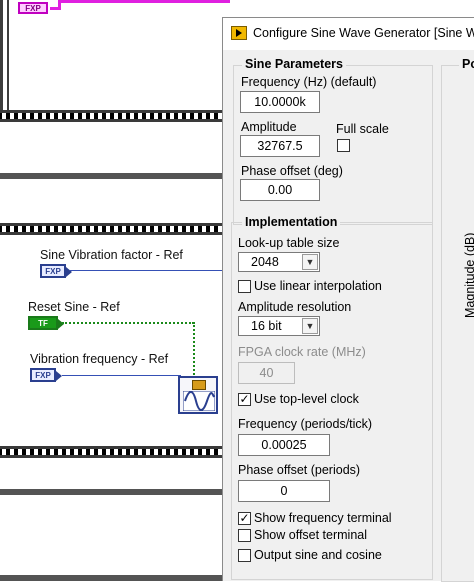  What do you see at coordinates (199, 401) in the screenshot?
I see `sine-wave-icon` at bounding box center [199, 401].